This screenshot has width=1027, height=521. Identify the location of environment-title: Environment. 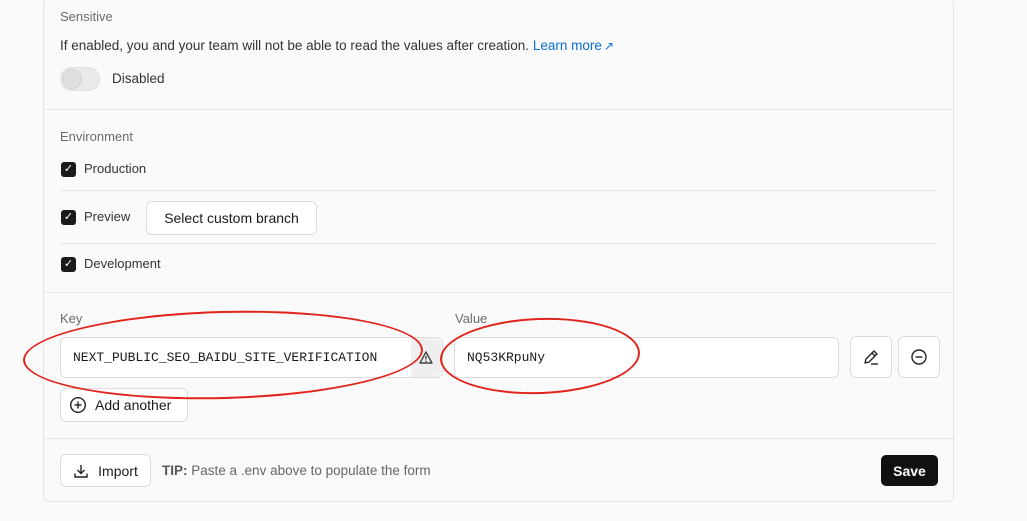
(96, 136).